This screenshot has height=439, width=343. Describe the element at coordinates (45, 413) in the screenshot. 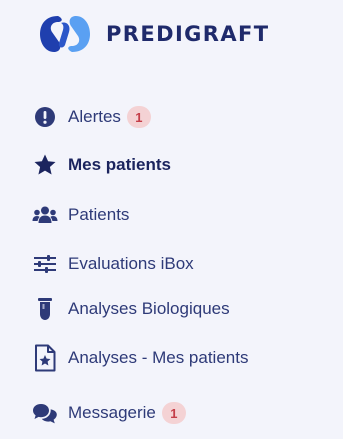

I see `chat-bubbles-icon` at that location.